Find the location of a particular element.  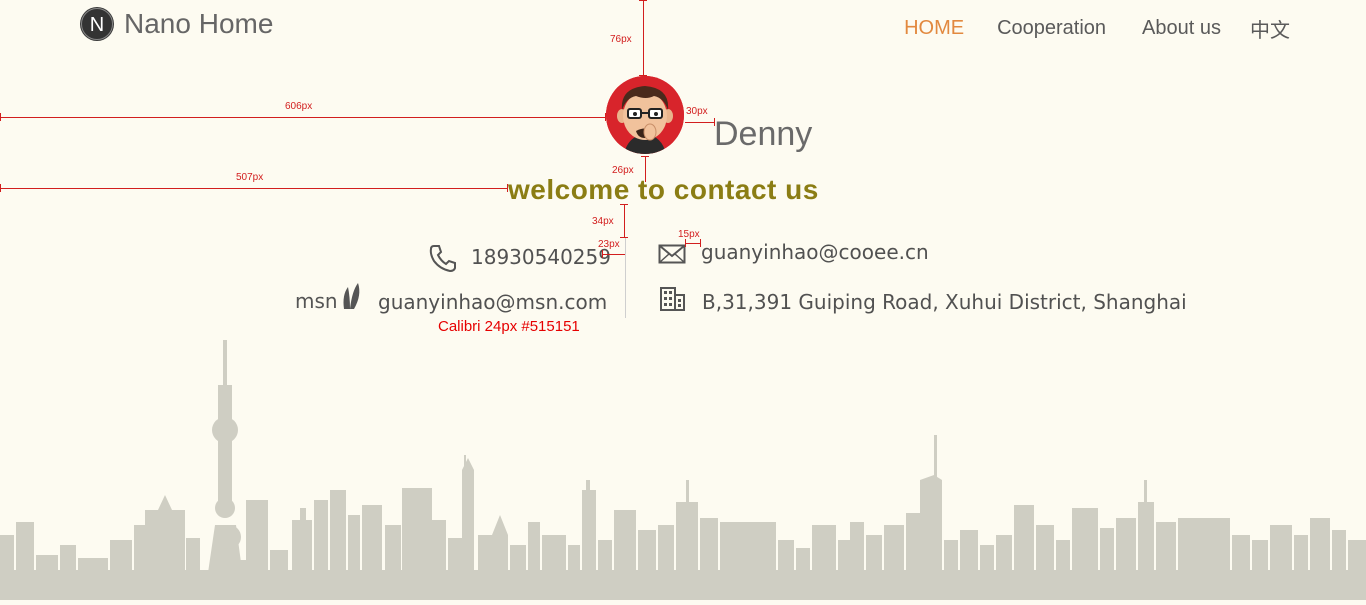

annotation-avatar-name-gap: 30px is located at coordinates (697, 111).